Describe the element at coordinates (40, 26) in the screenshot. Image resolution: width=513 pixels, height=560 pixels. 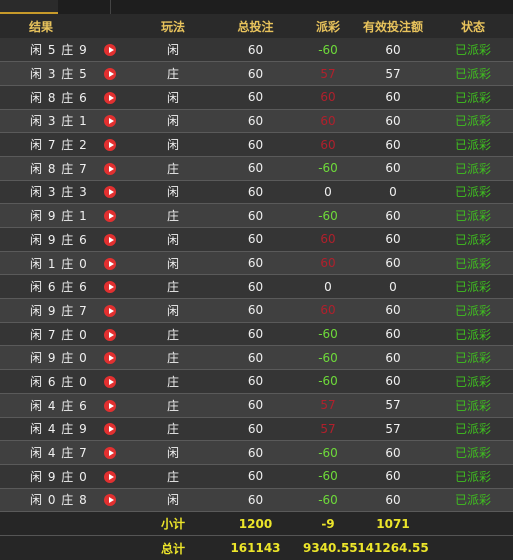
I see `col-header-result: 结果` at that location.